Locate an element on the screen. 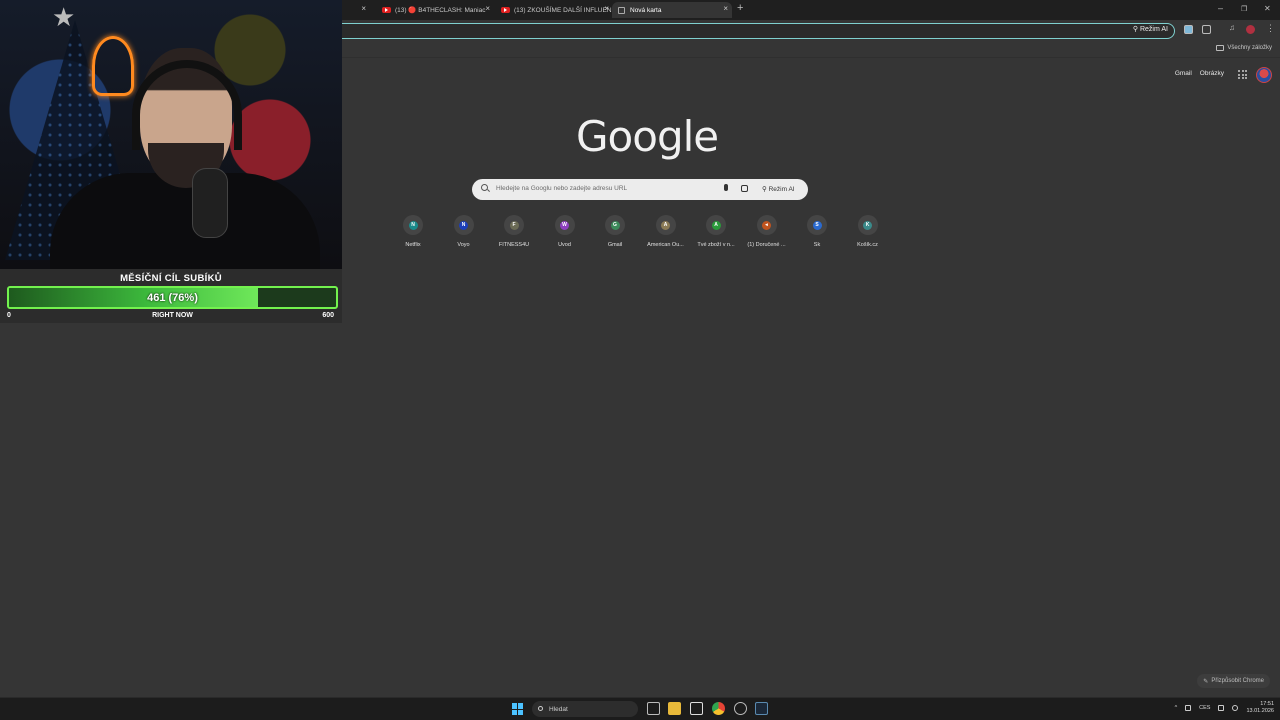  tab-youtube-2: (13) ZKOUŠÍME DALŠÍ INFLUEN × is located at coordinates (554, 10).